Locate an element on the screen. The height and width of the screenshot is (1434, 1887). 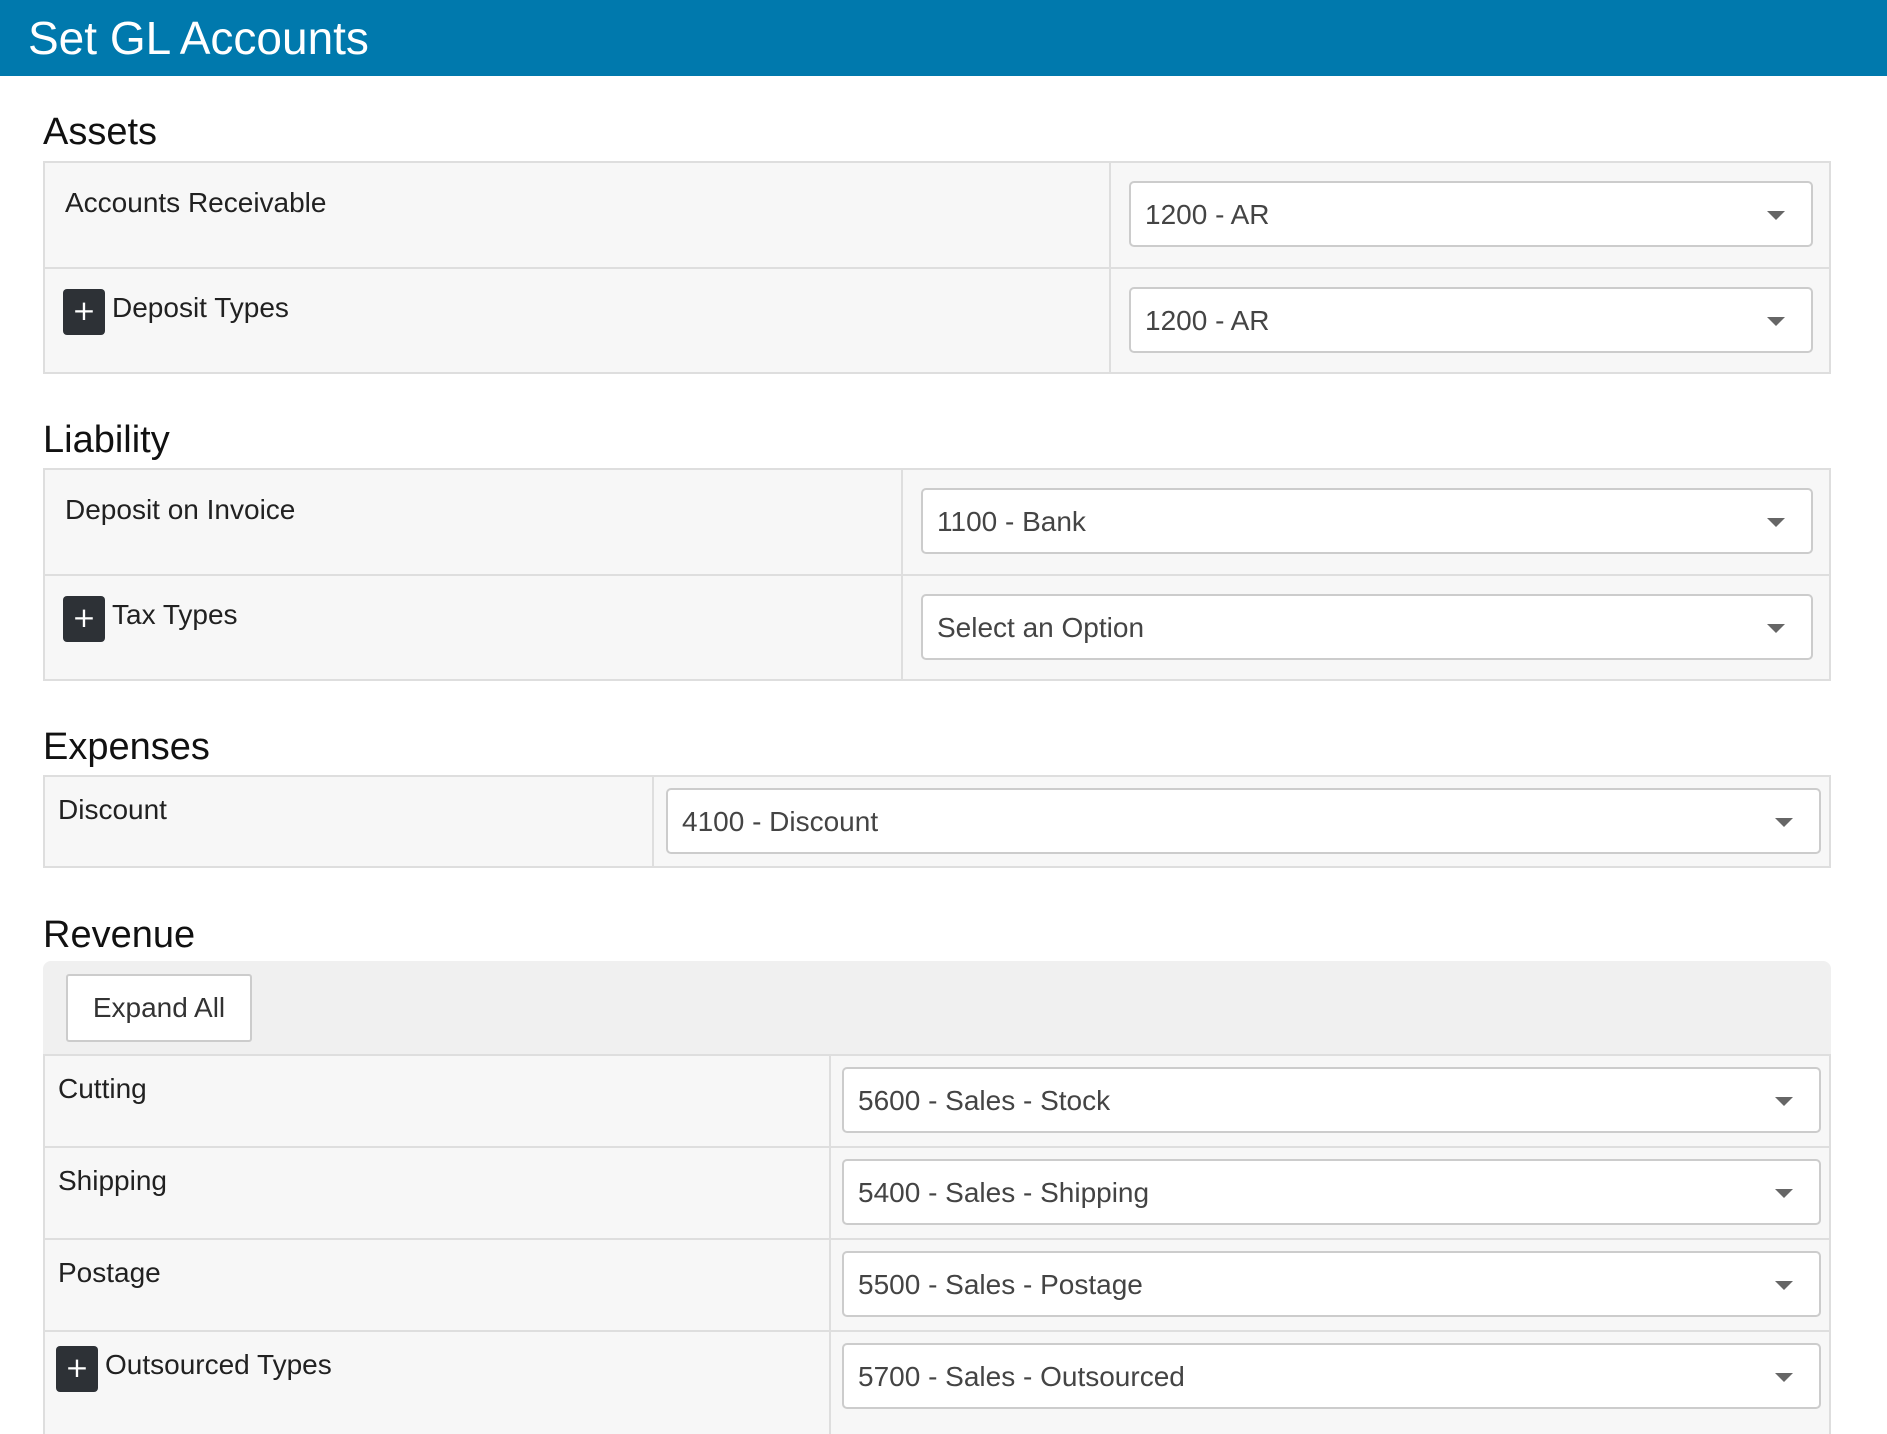
revenue-toolbar: Expand All is located at coordinates (937, 1008).